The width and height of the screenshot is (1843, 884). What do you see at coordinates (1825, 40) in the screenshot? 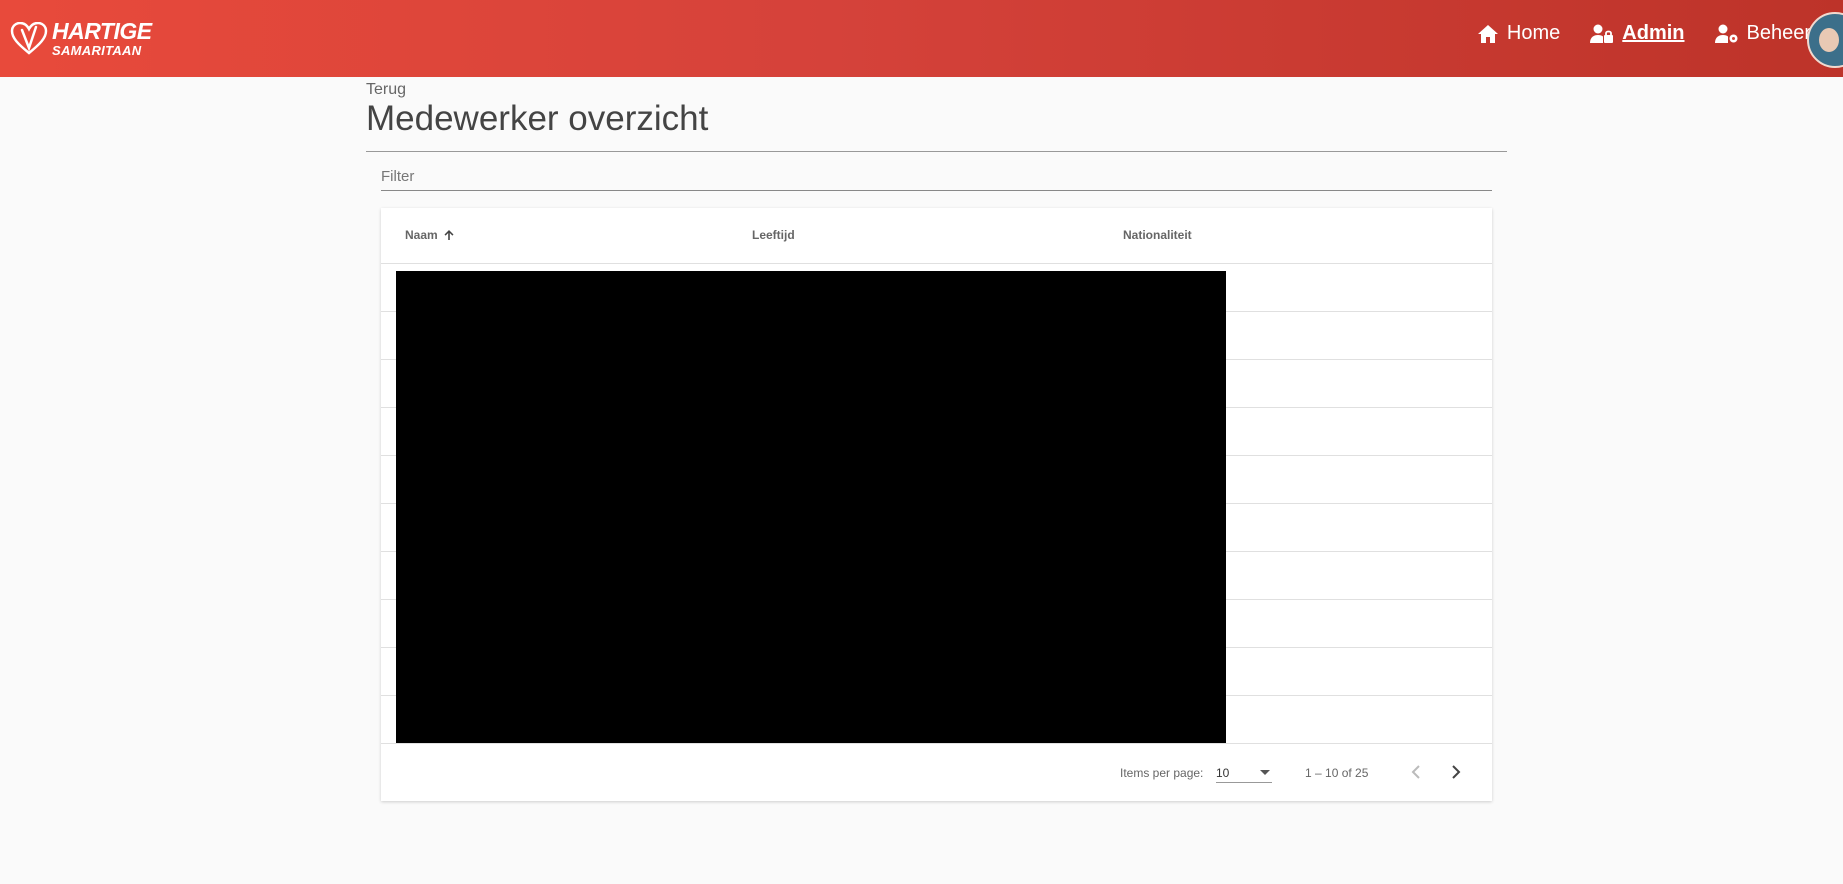
I see `user-avatar` at bounding box center [1825, 40].